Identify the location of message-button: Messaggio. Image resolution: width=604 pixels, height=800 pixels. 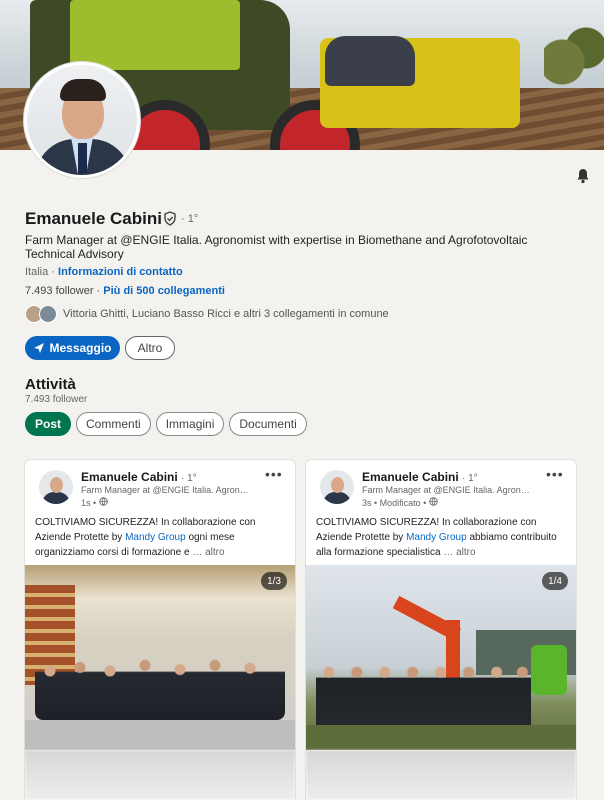
(72, 348).